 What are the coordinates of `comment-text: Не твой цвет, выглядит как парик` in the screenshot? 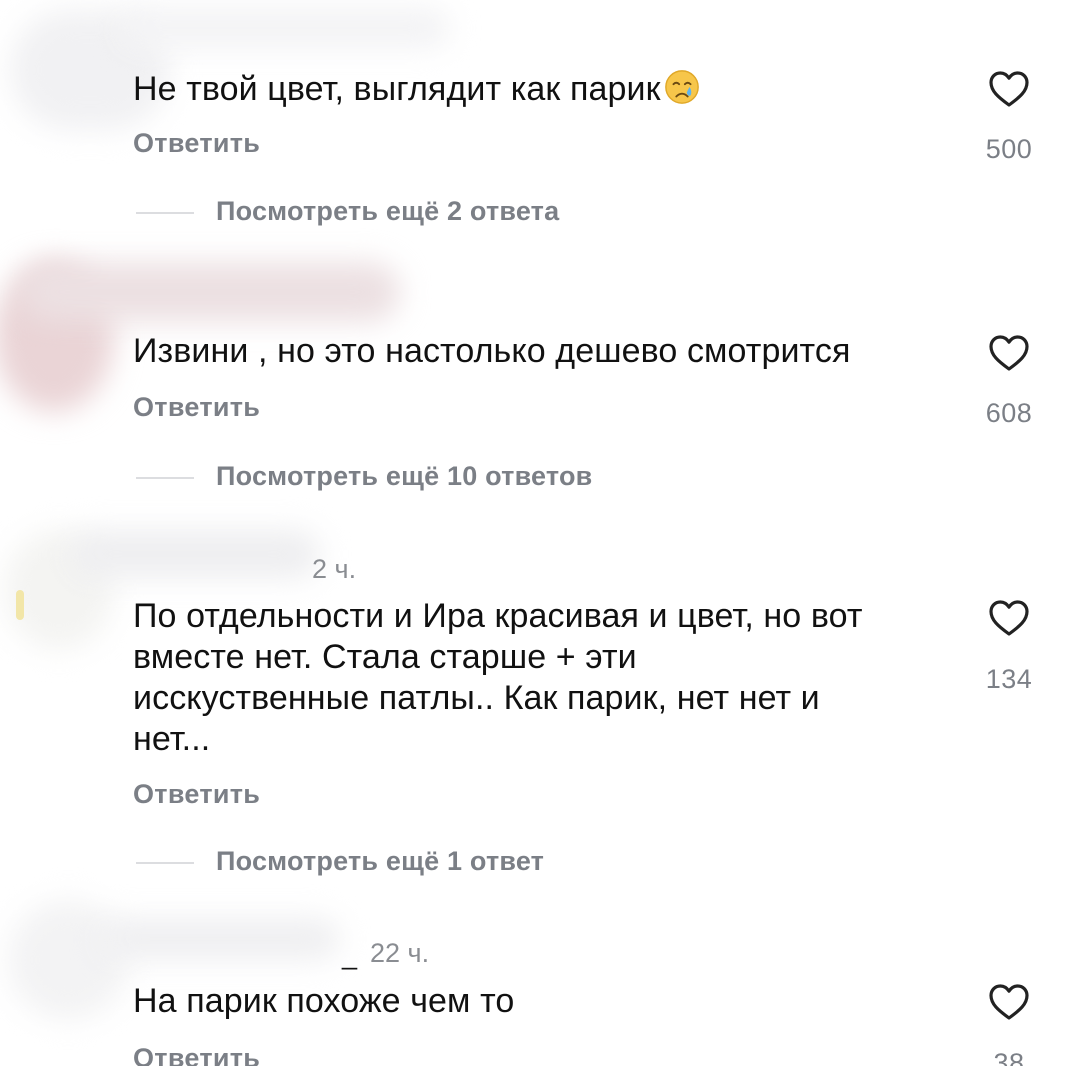 It's located at (417, 89).